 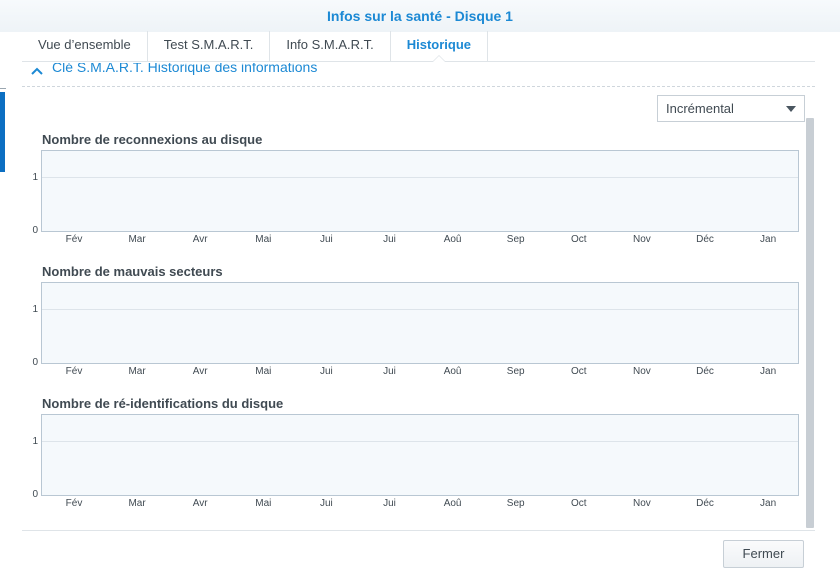 What do you see at coordinates (38, 71) in the screenshot?
I see `chevron-up-icon` at bounding box center [38, 71].